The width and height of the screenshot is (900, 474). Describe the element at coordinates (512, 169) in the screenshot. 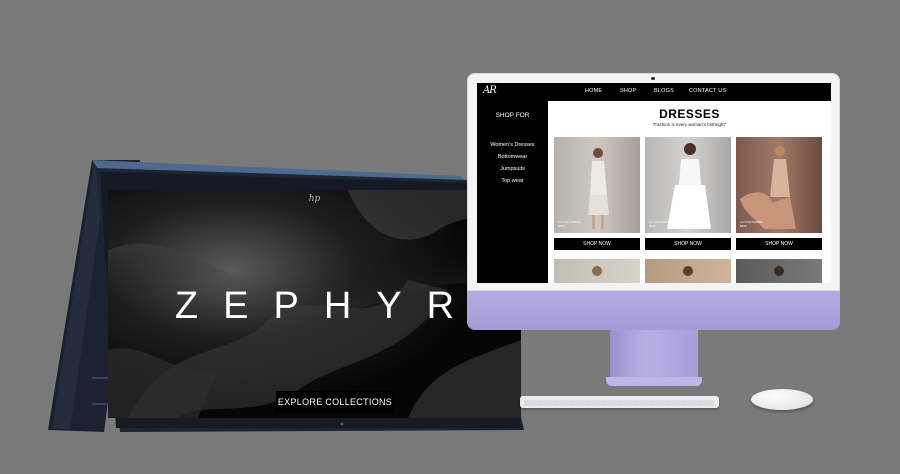

I see `sidebar-item-jumpsuits: Jumpsuits` at that location.